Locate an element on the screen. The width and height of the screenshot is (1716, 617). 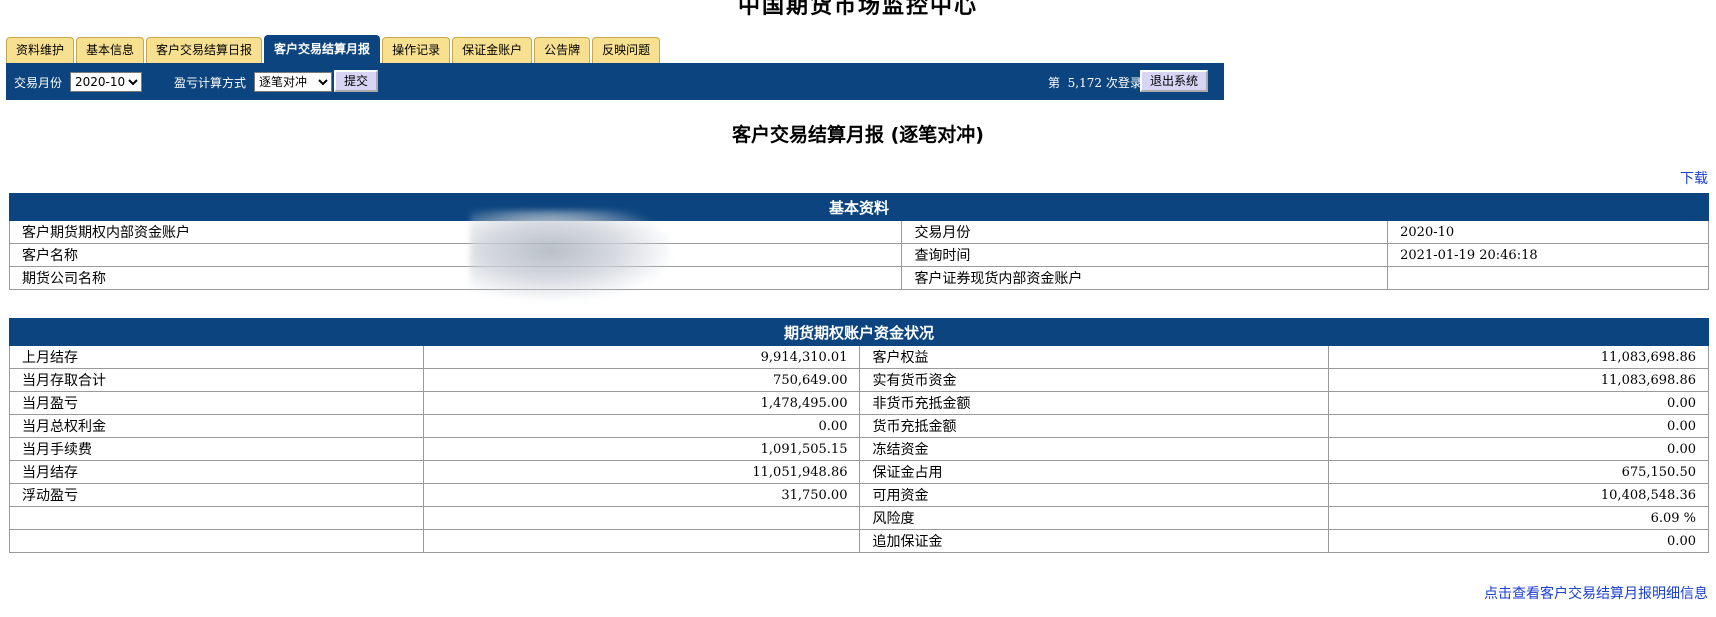
cell-label: 客户权益 is located at coordinates (1094, 357).